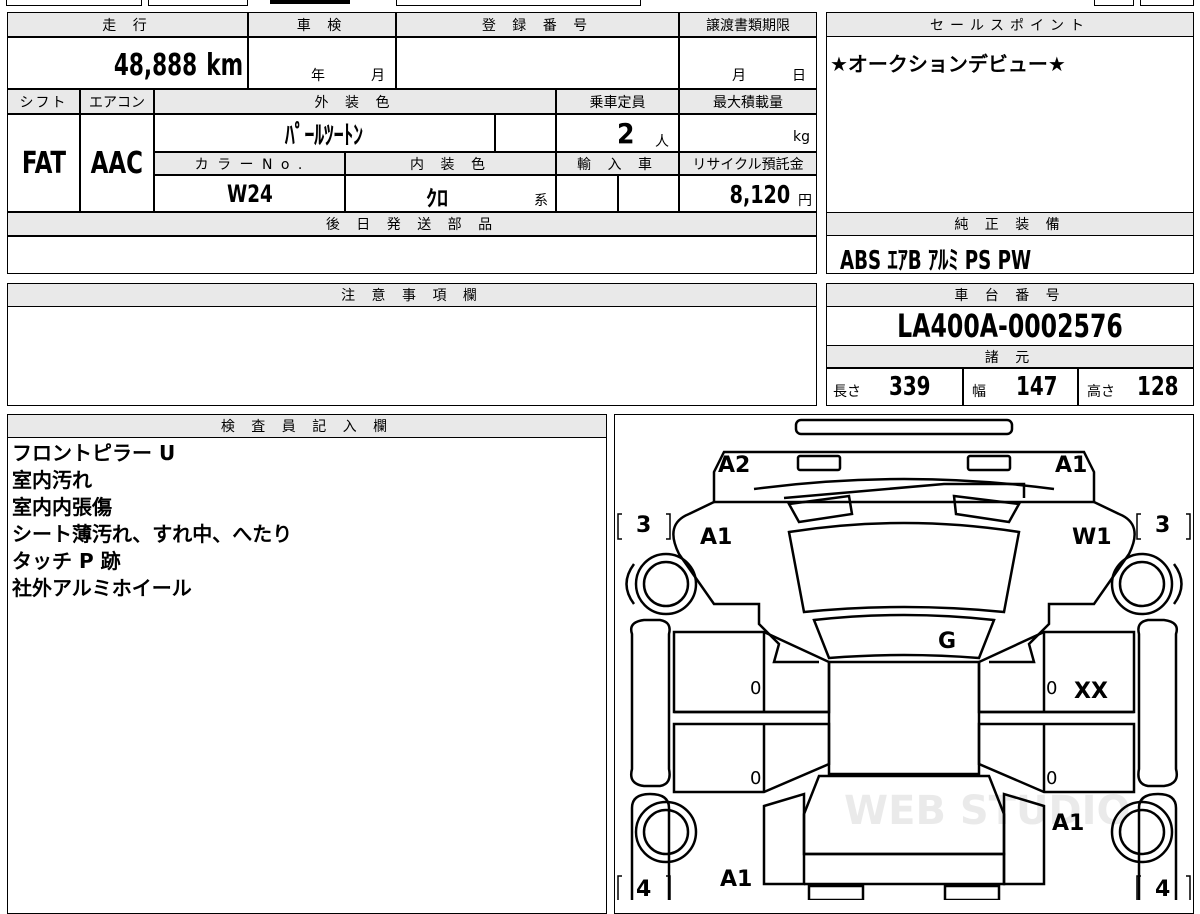 This screenshot has width=1200, height=914. What do you see at coordinates (600, 3) in the screenshot?
I see `top-strip` at bounding box center [600, 3].